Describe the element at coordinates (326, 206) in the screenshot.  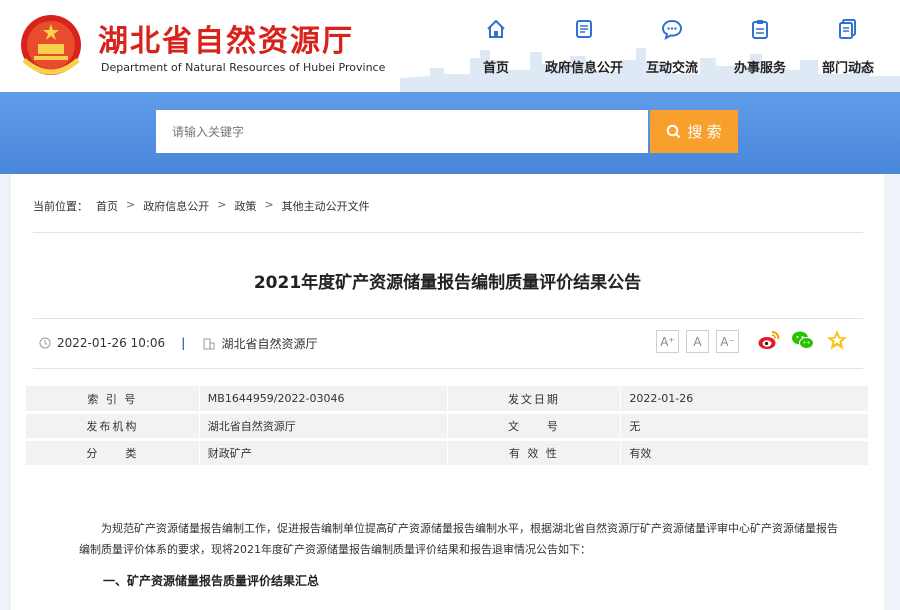
I see `breadcrumb-other-files: 其他主动公开文件` at that location.